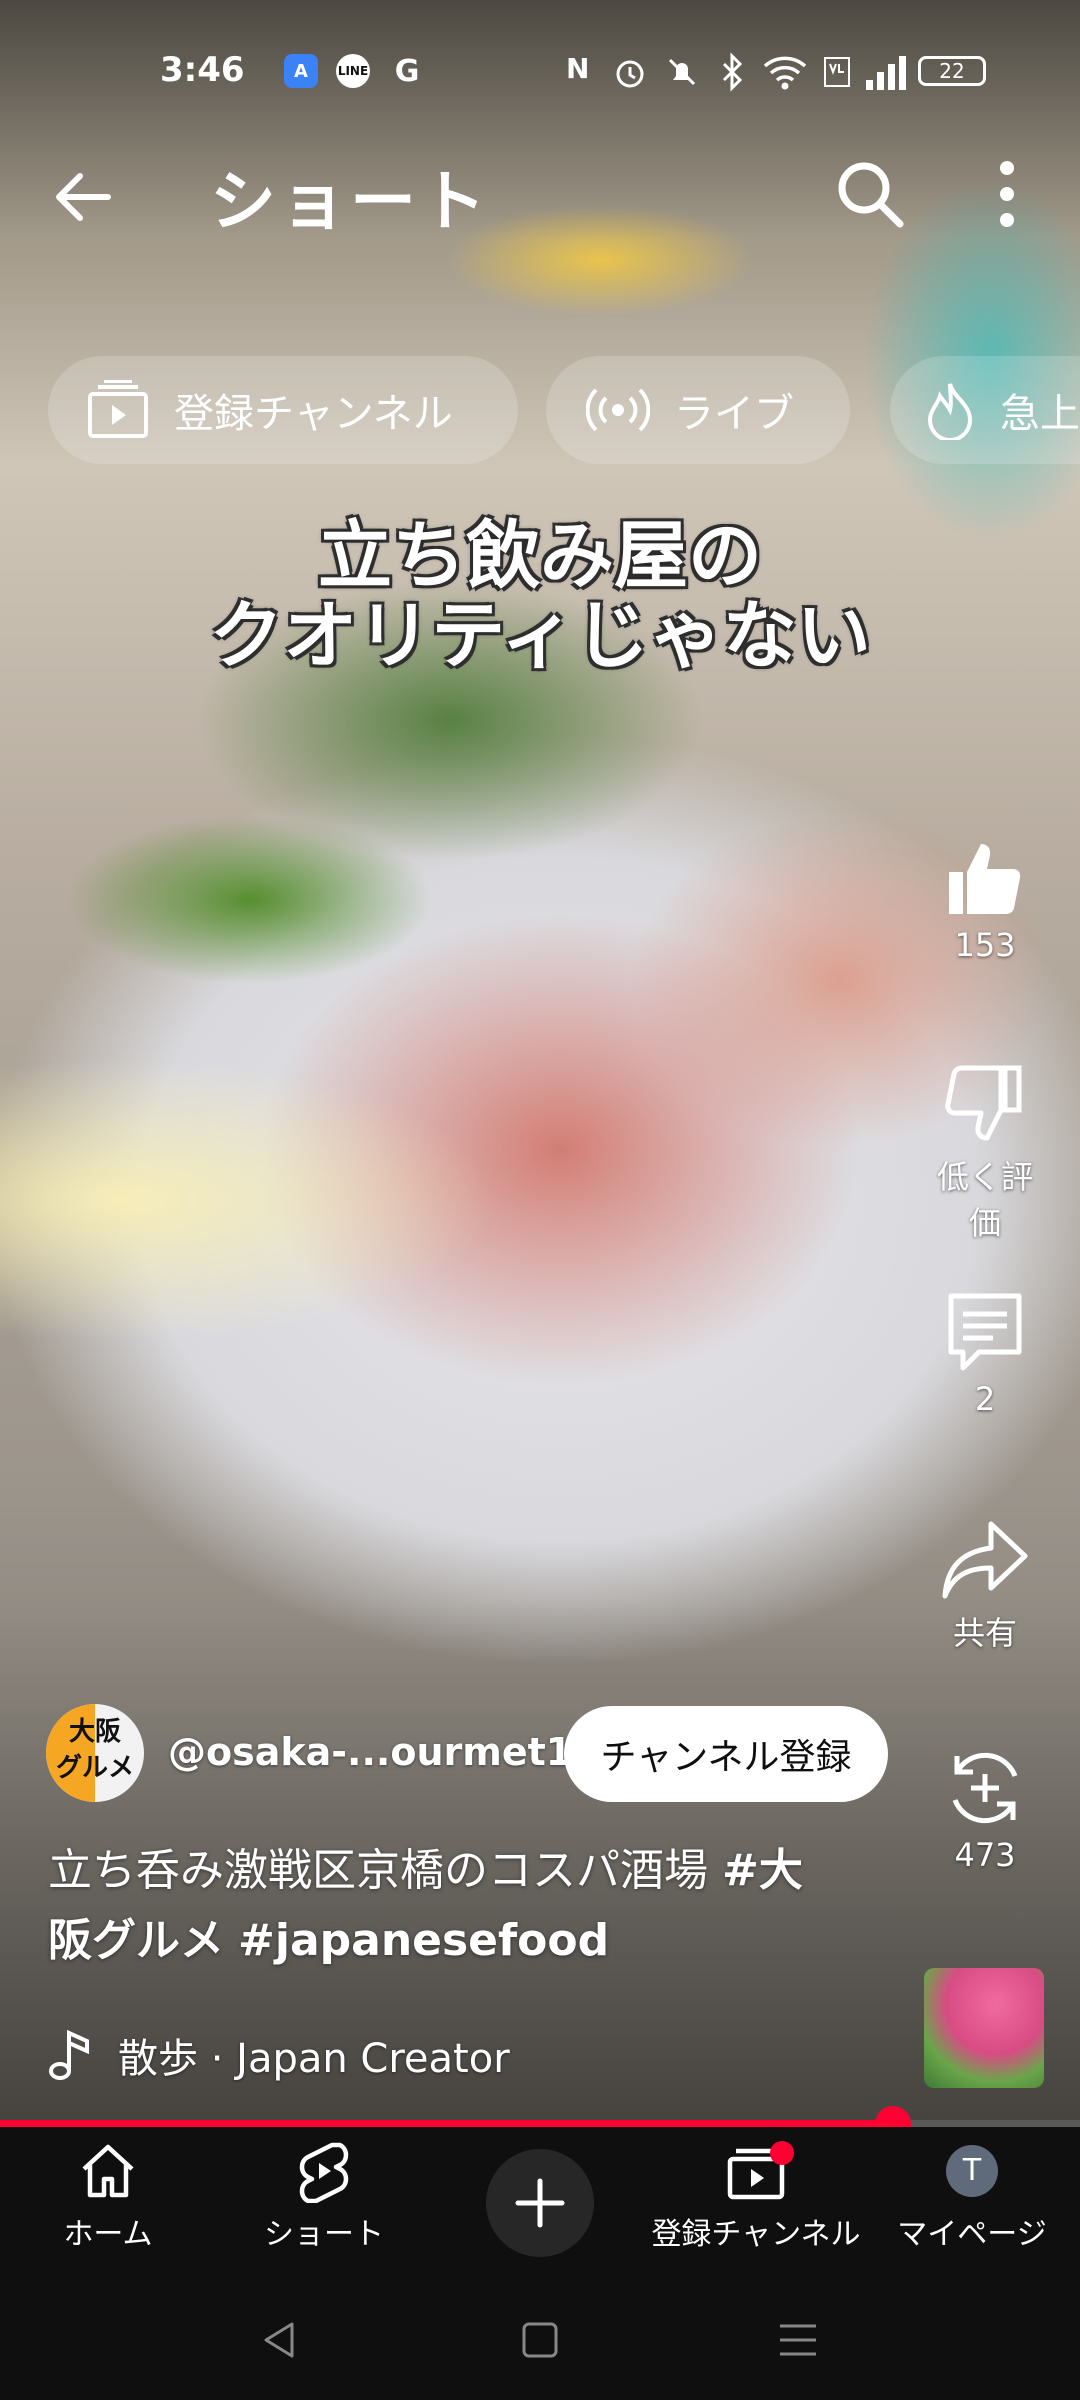 The width and height of the screenshot is (1080, 2400). What do you see at coordinates (118, 409) in the screenshot?
I see `subscriptions-icon` at bounding box center [118, 409].